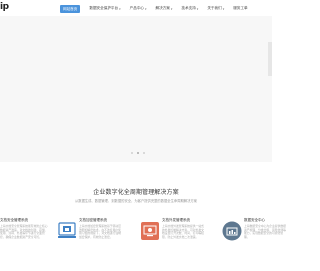 Image resolution: width=320 pixels, height=271 pixels. Describe the element at coordinates (4, 7) in the screenshot. I see `site-logo: ip` at that location.